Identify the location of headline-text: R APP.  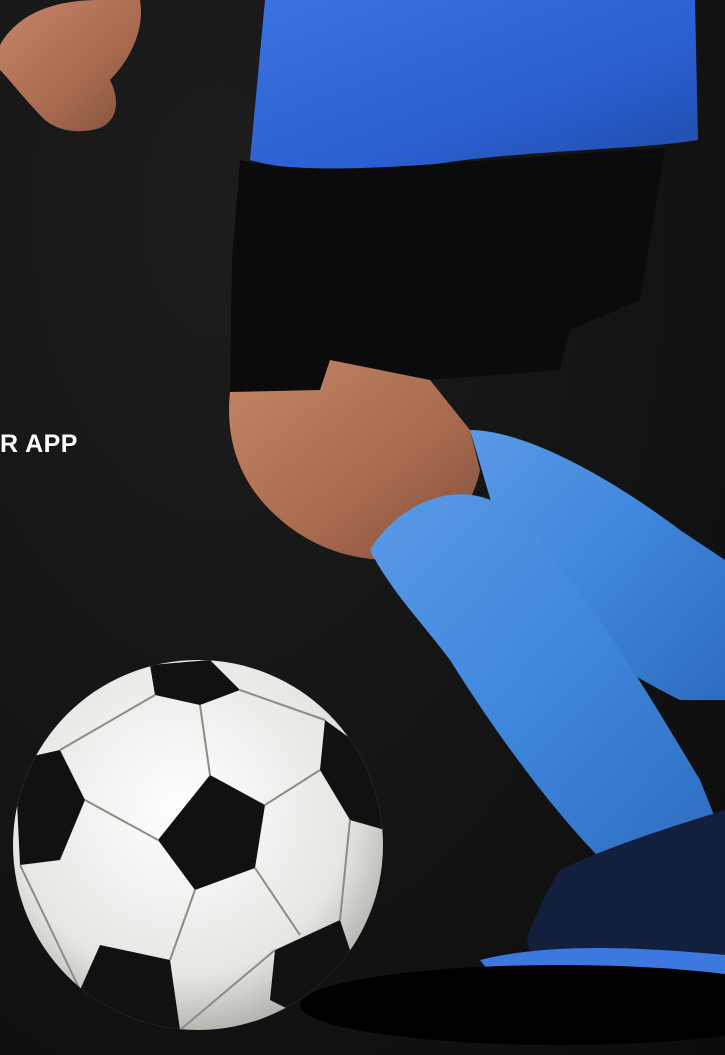
(39, 444).